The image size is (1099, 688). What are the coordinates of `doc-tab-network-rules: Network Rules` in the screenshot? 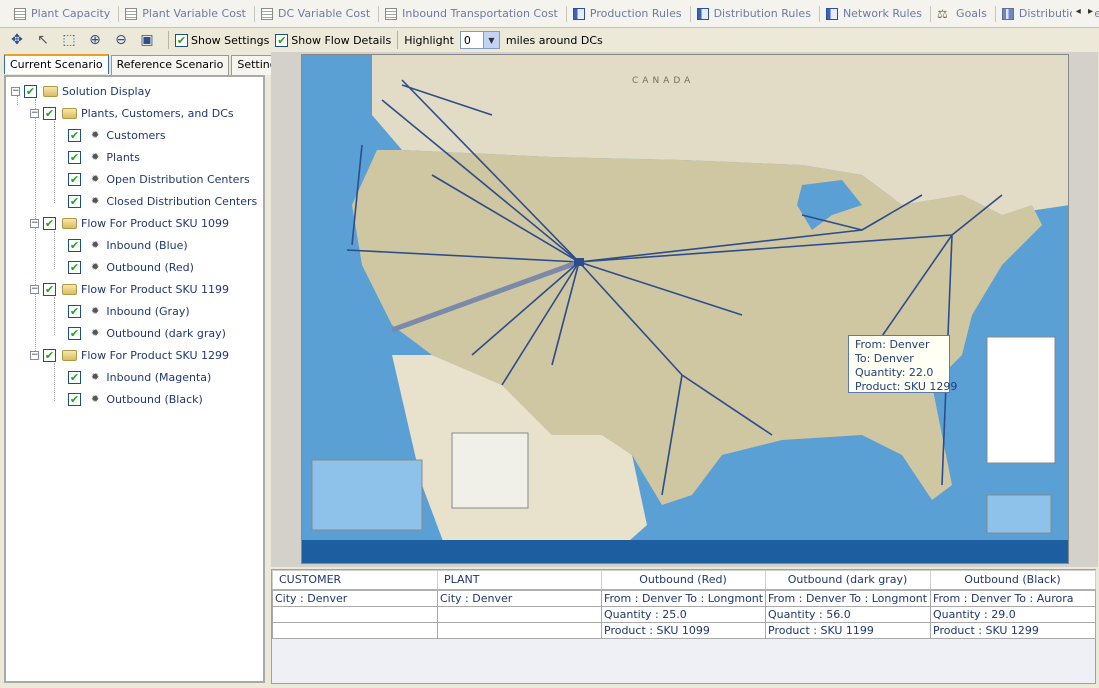 It's located at (876, 13).